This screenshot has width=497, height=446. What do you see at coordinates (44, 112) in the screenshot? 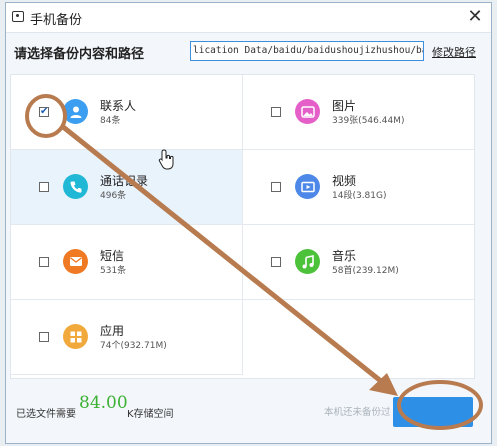
I see `contacts-checkbox: ✔` at bounding box center [44, 112].